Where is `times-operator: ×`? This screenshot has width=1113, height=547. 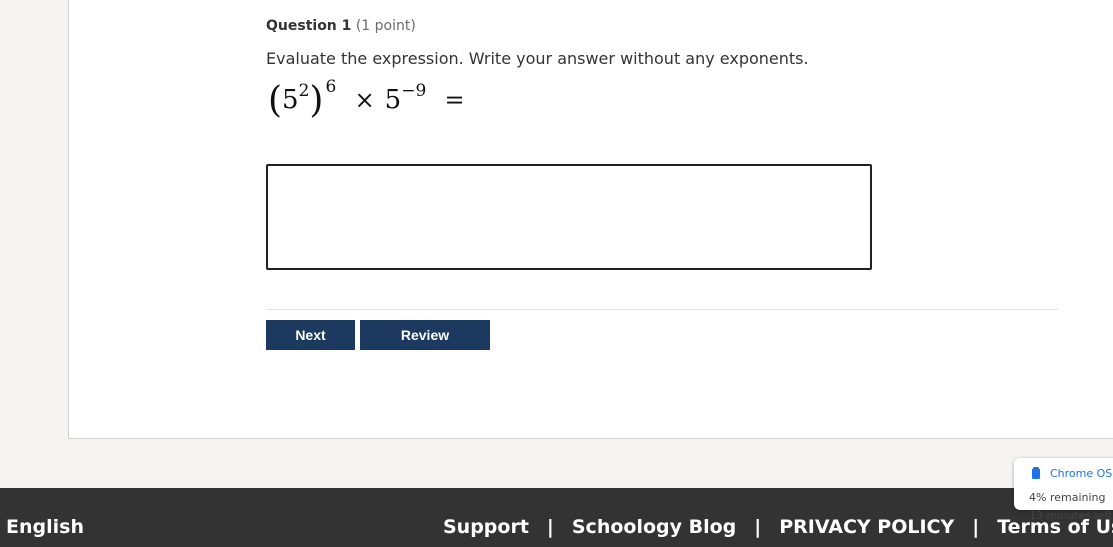 times-operator: × is located at coordinates (364, 100).